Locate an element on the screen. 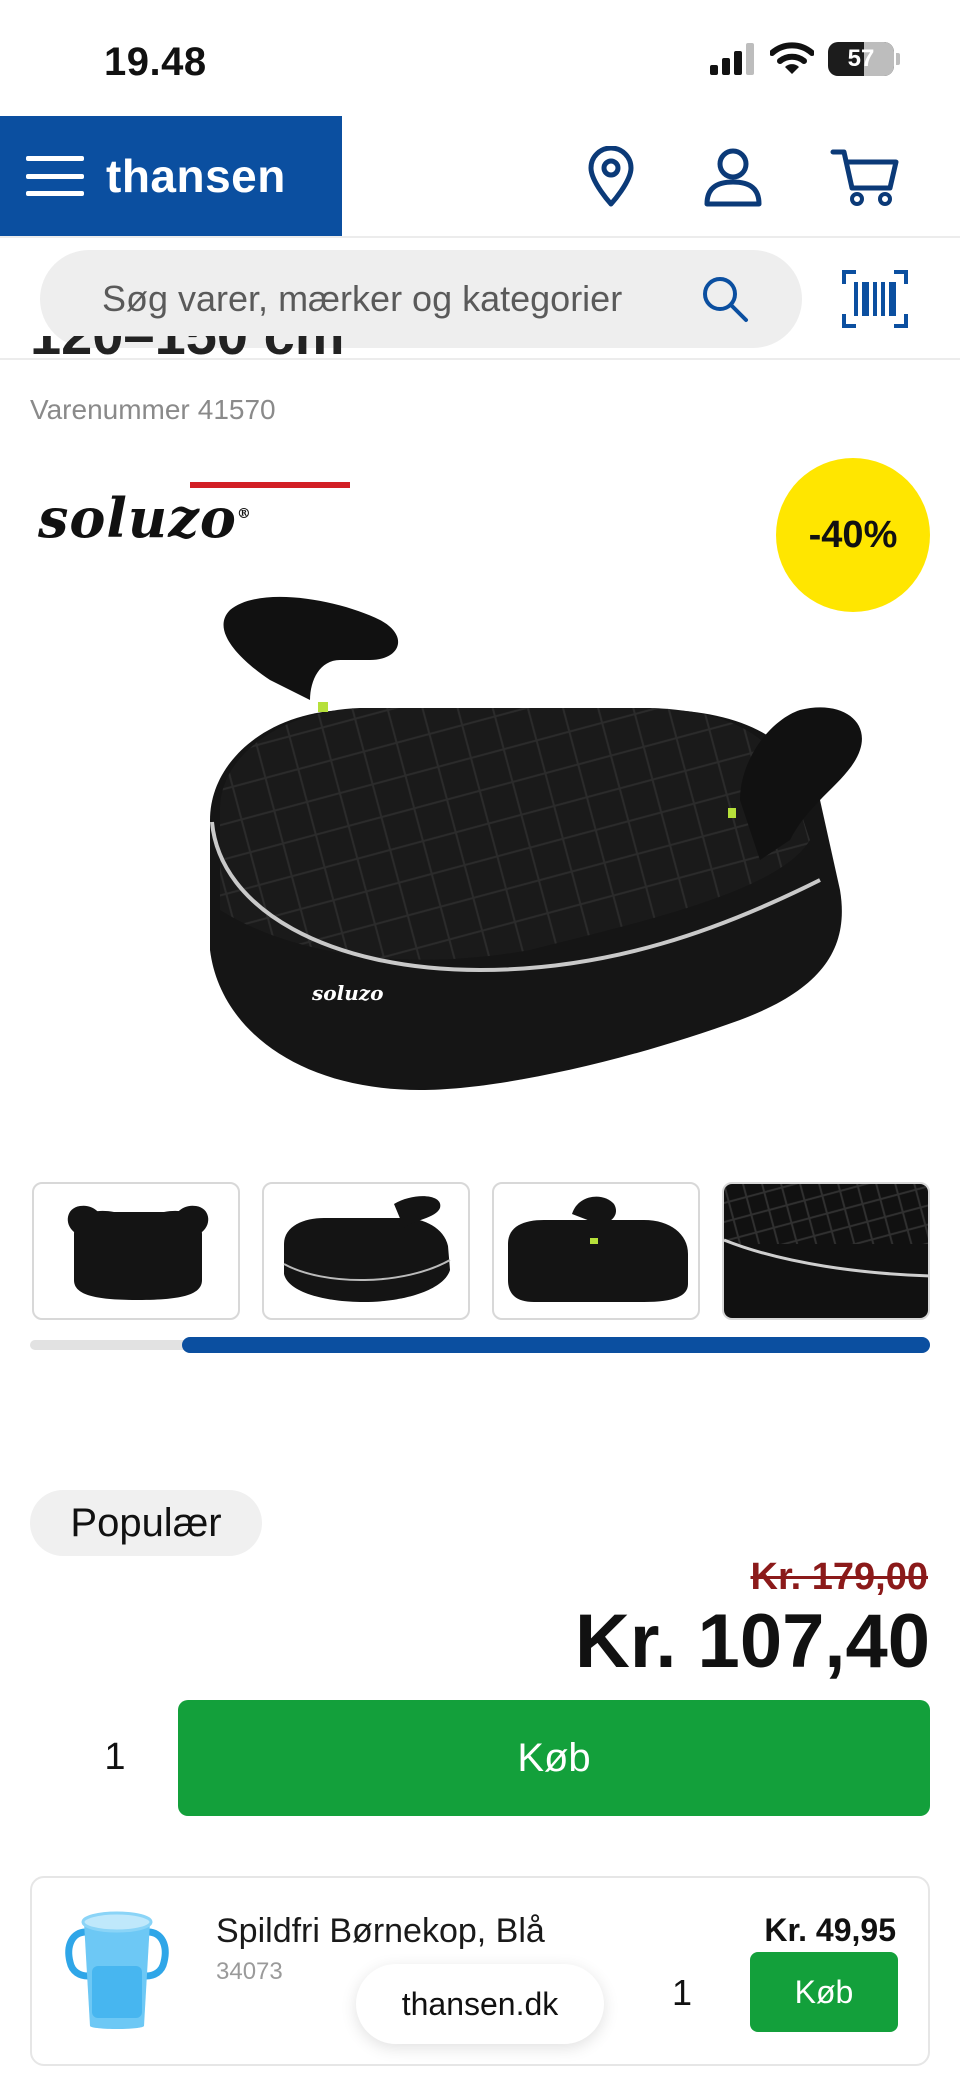 The height and width of the screenshot is (2078, 960). status-time: 19.48 is located at coordinates (155, 62).